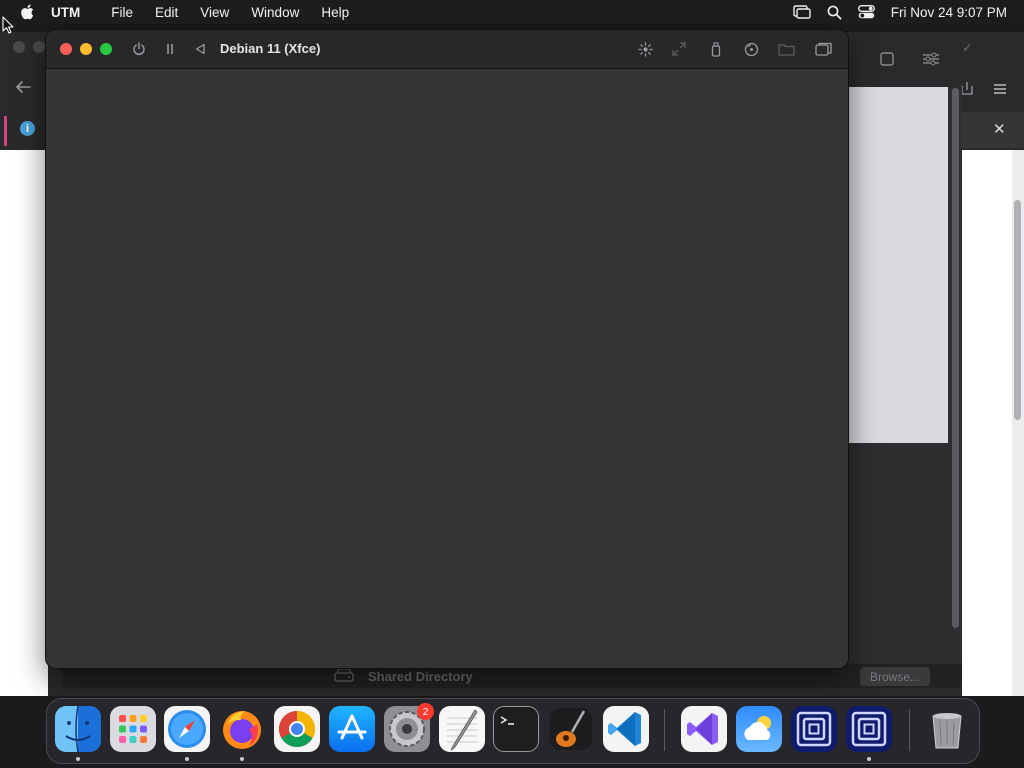 This screenshot has width=1024, height=768. Describe the element at coordinates (122, 12) in the screenshot. I see `menu-file: File` at that location.